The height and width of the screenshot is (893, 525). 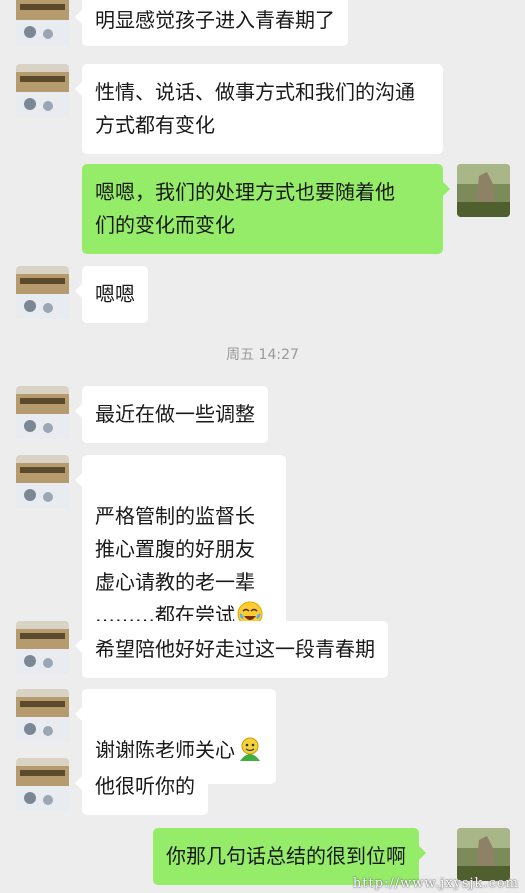 I want to click on message-bubble: 最近在做一些调整, so click(x=171, y=414).